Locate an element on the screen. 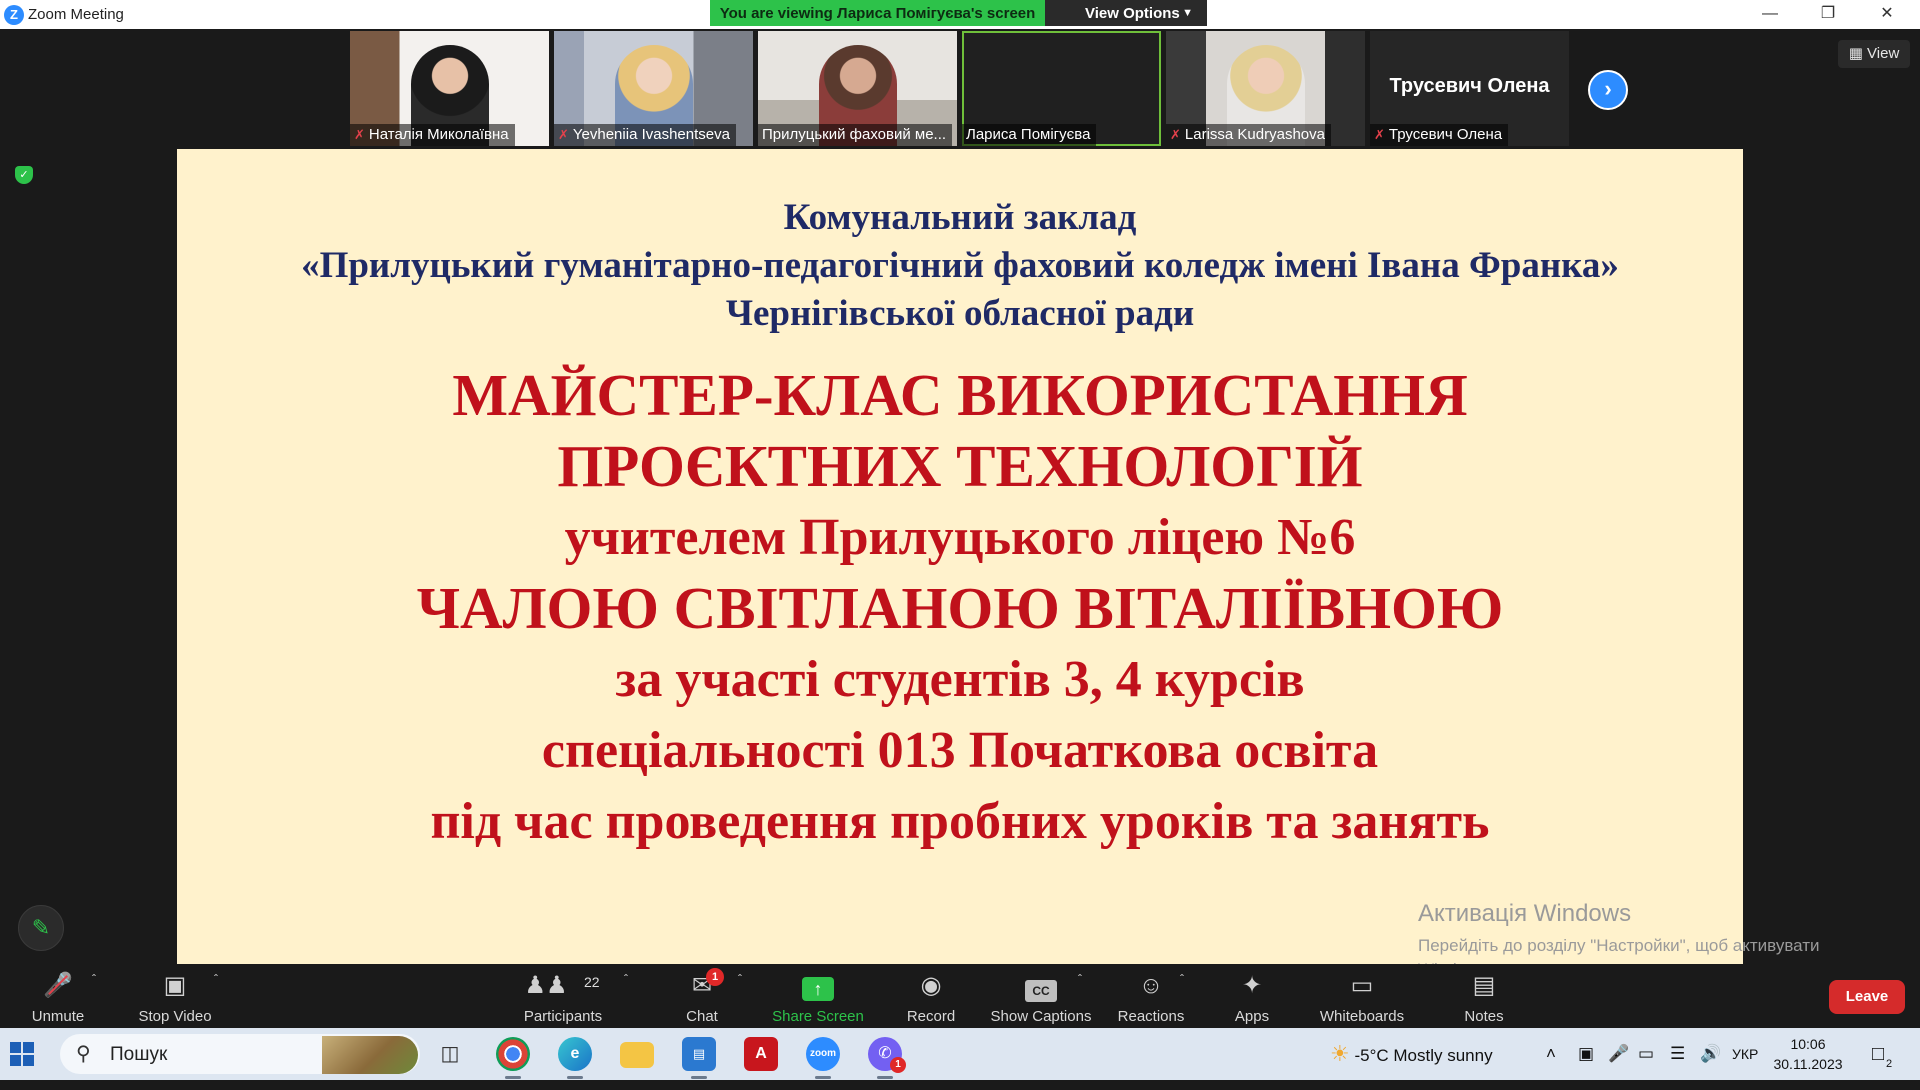 The height and width of the screenshot is (1090, 1920). video-options-caret: ˆ is located at coordinates (220, 996).